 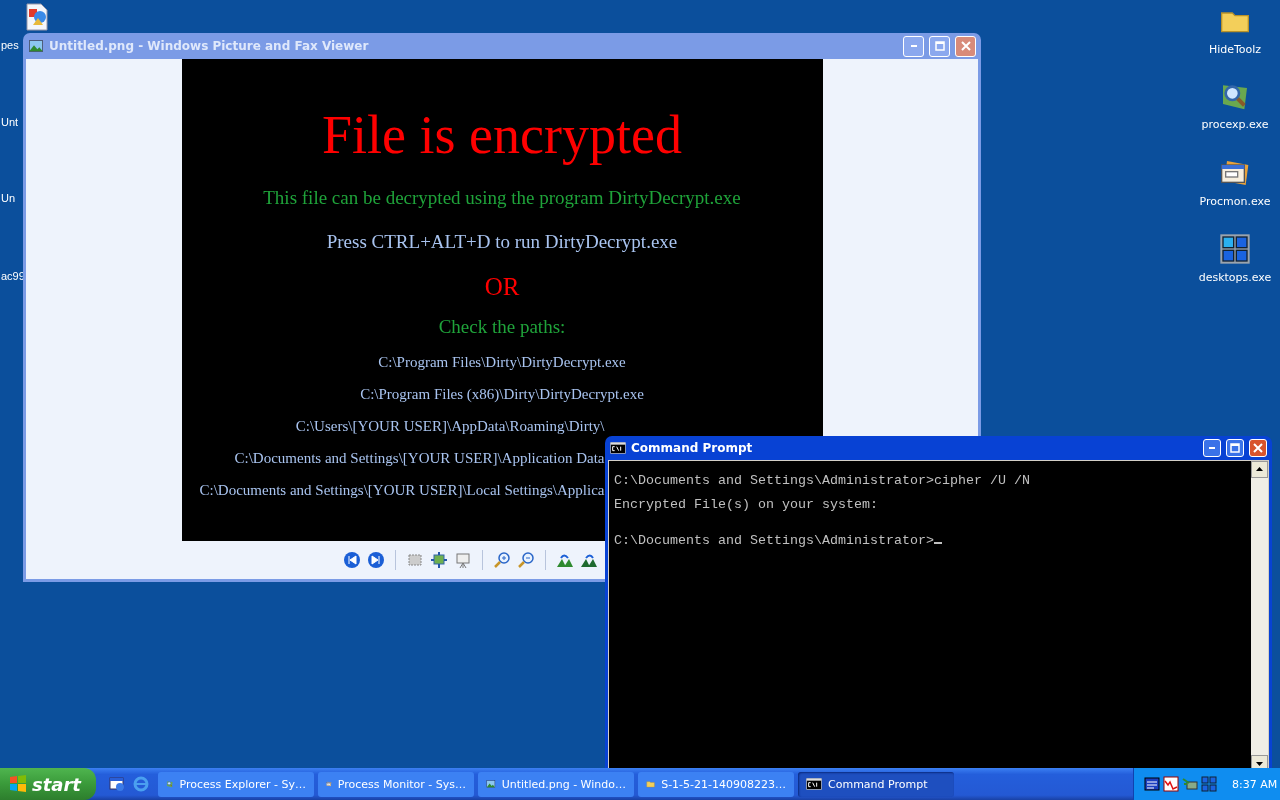 I want to click on show-desktop-icon, so click(x=117, y=784).